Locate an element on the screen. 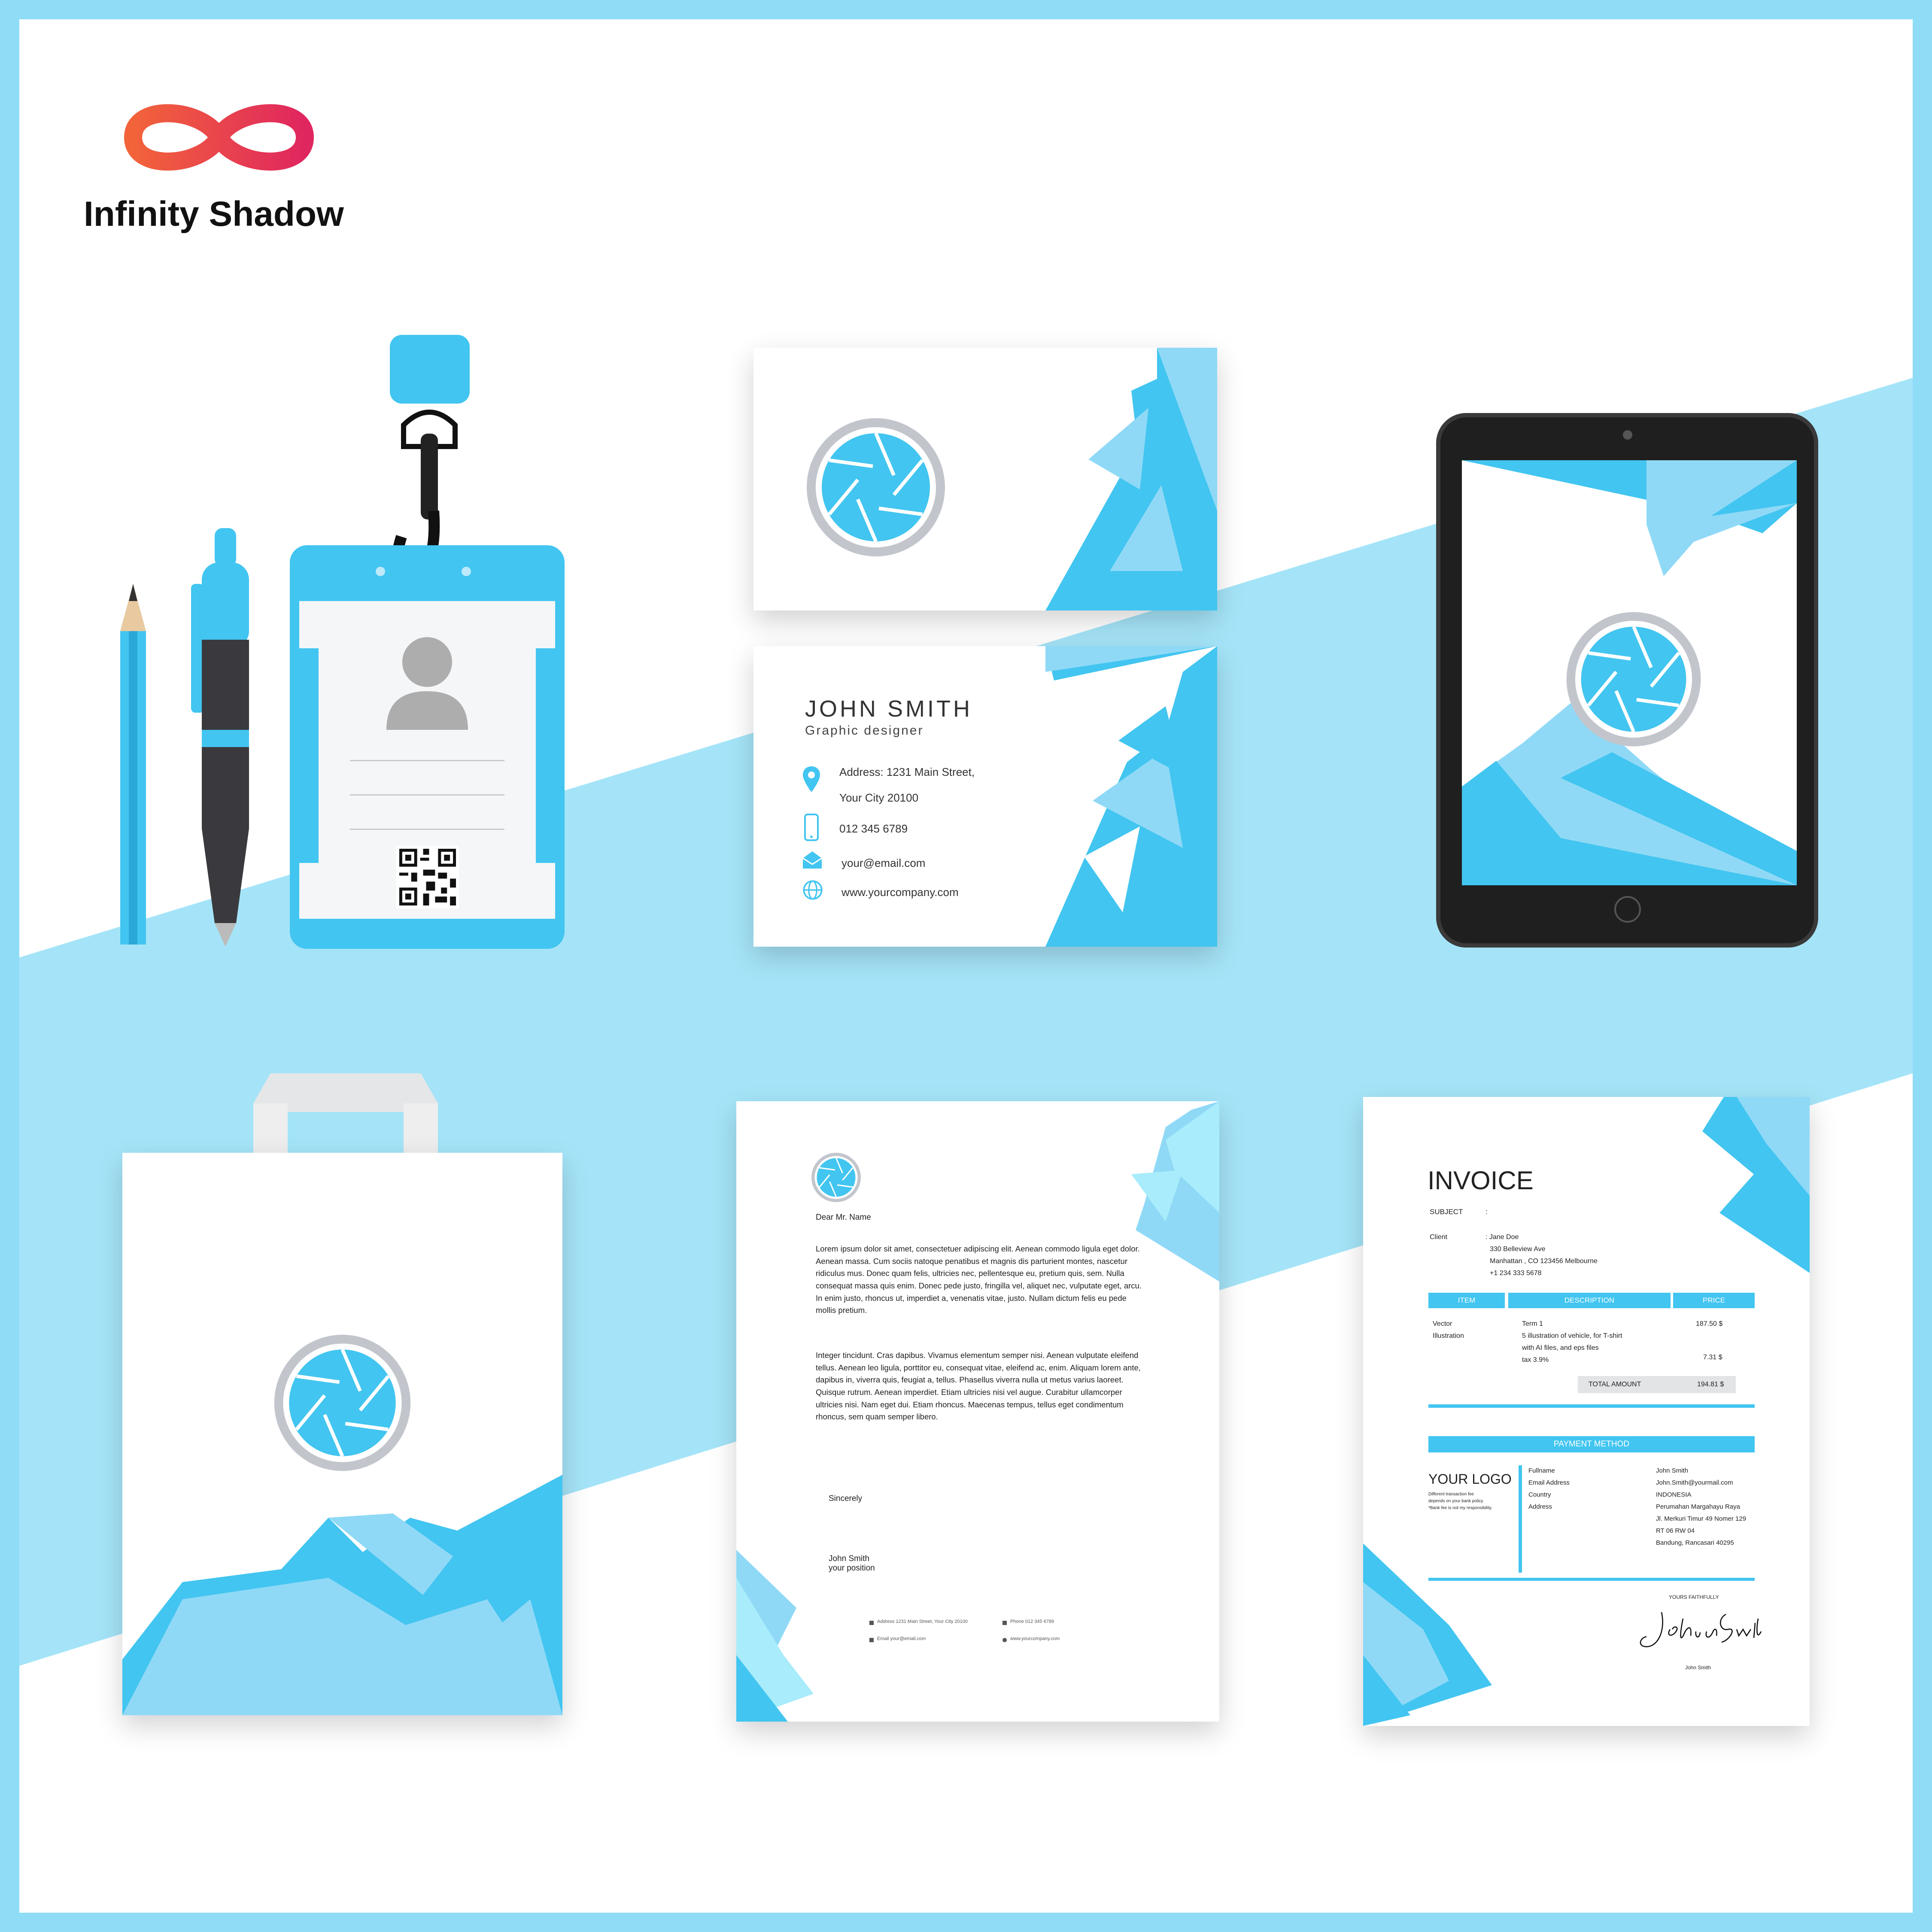 This screenshot has width=1932, height=1932. contact-address-line1: Address: 1231 Main Street, is located at coordinates (907, 772).